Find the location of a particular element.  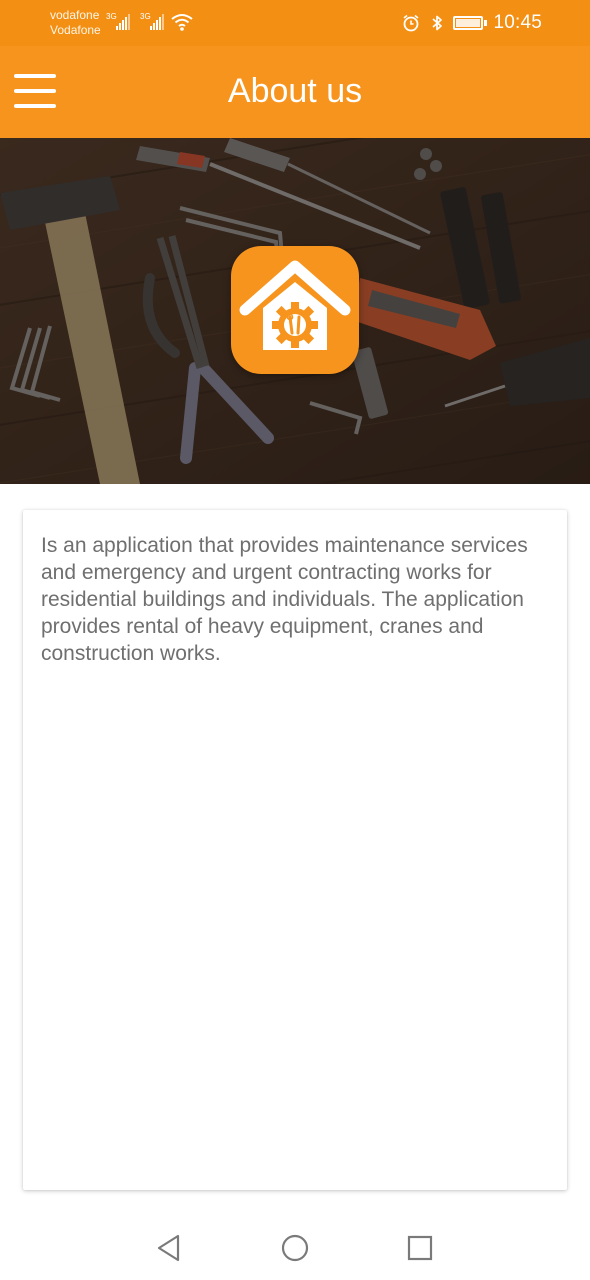

page-title: About us is located at coordinates (295, 91).